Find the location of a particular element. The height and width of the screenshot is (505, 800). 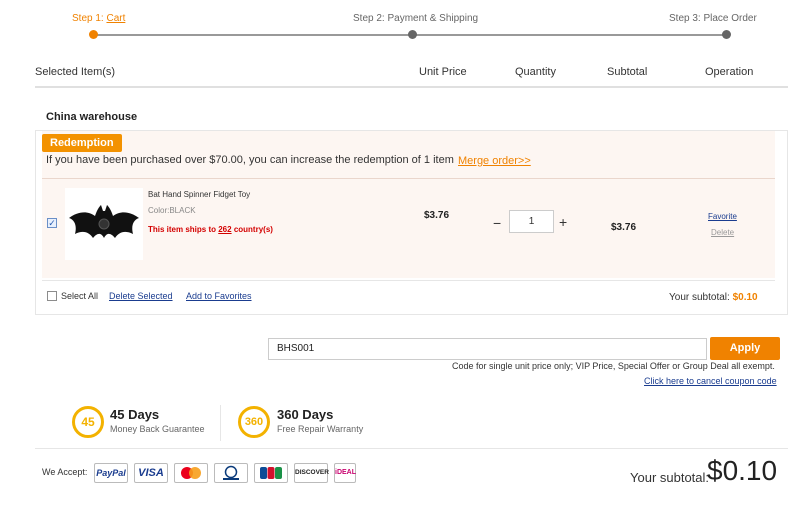

step-1-prefix: Step 1: is located at coordinates (89, 18).